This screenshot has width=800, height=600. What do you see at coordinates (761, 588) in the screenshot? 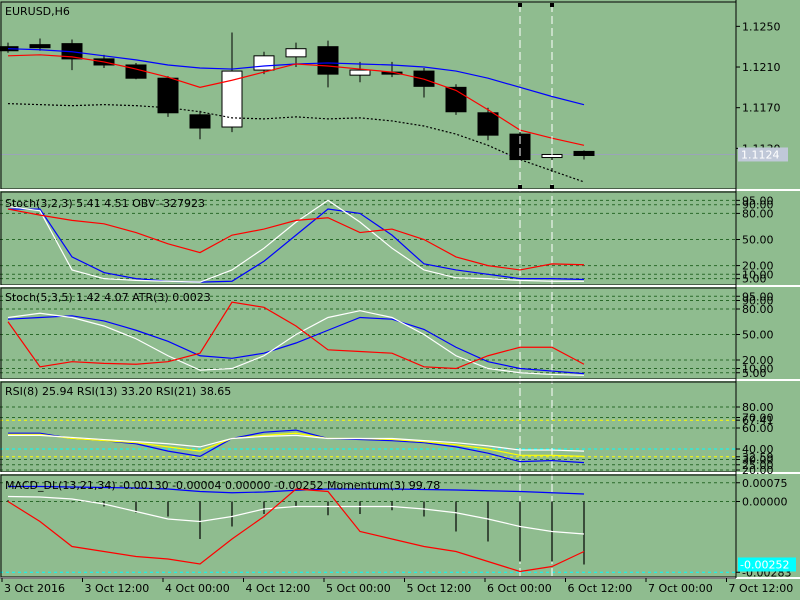
I see `time-tick-label: 7 Oct 12:00` at bounding box center [761, 588].